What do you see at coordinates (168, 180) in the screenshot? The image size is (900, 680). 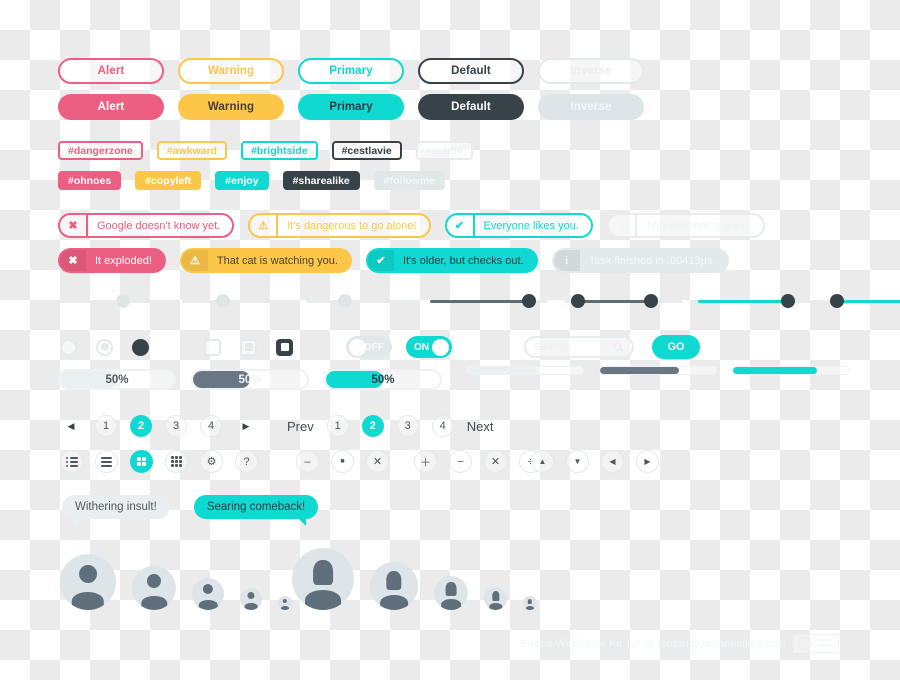 I see `tag-warning-solid: #copyleft` at bounding box center [168, 180].